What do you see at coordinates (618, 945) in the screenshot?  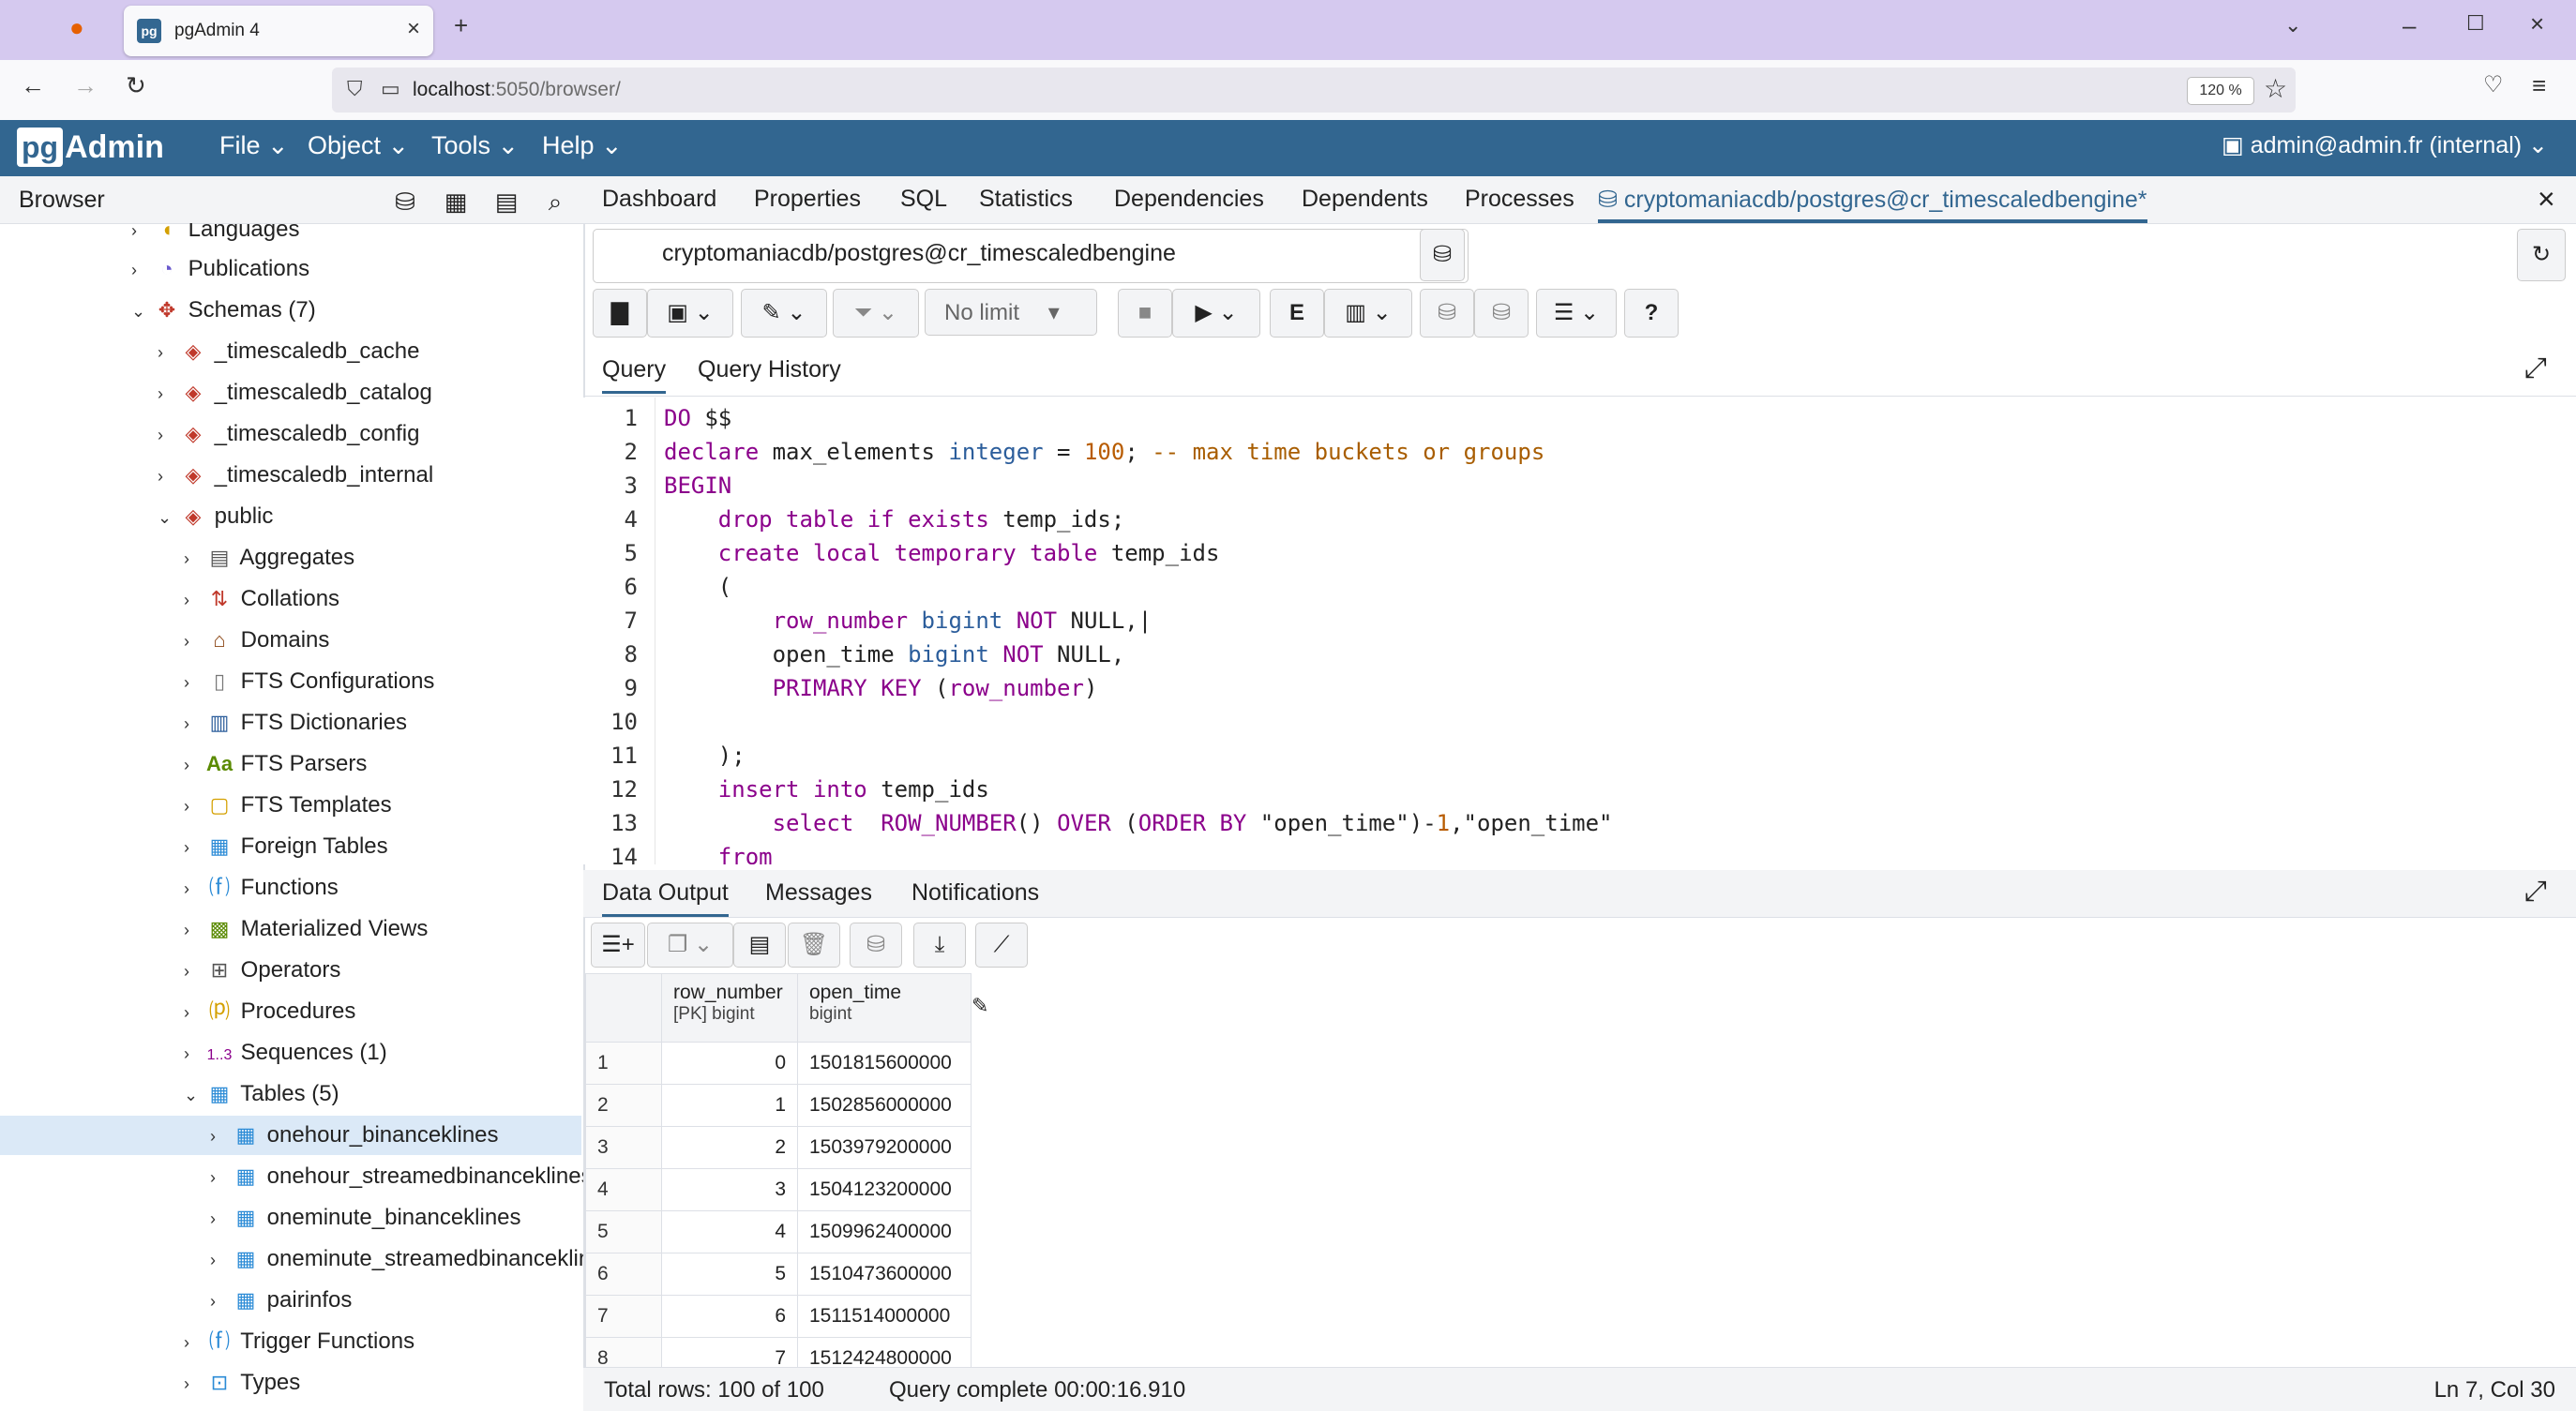 I see `add-row-button: ☰+` at bounding box center [618, 945].